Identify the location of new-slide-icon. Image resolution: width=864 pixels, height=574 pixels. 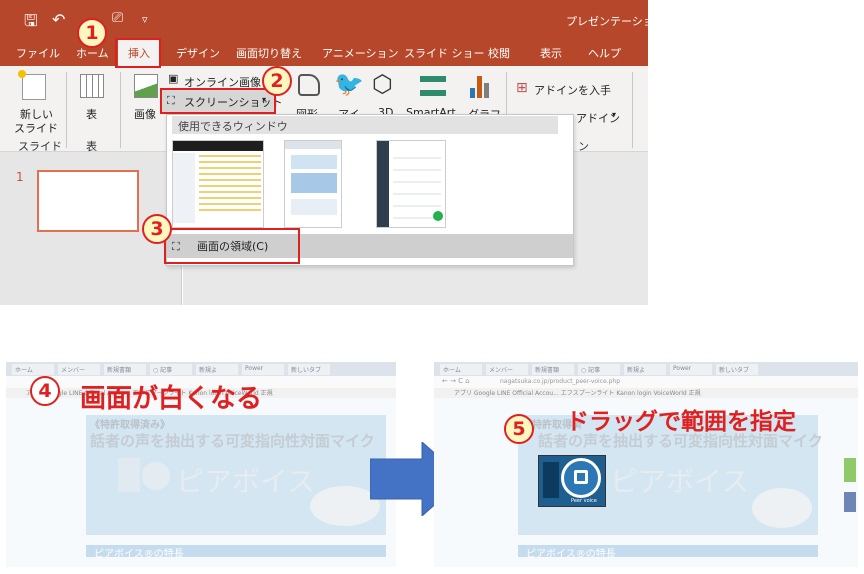
(32, 85).